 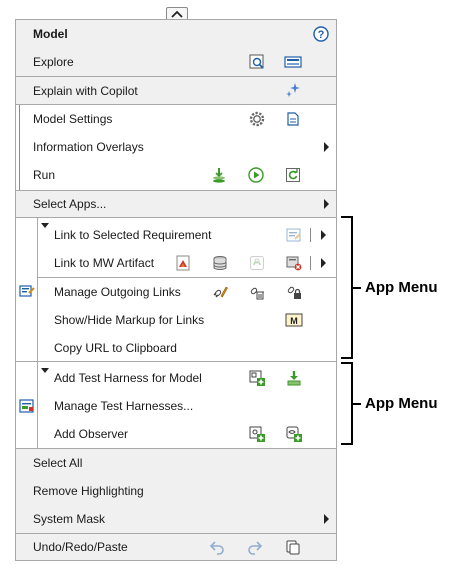 I want to click on edit-links-icon, so click(x=220, y=292).